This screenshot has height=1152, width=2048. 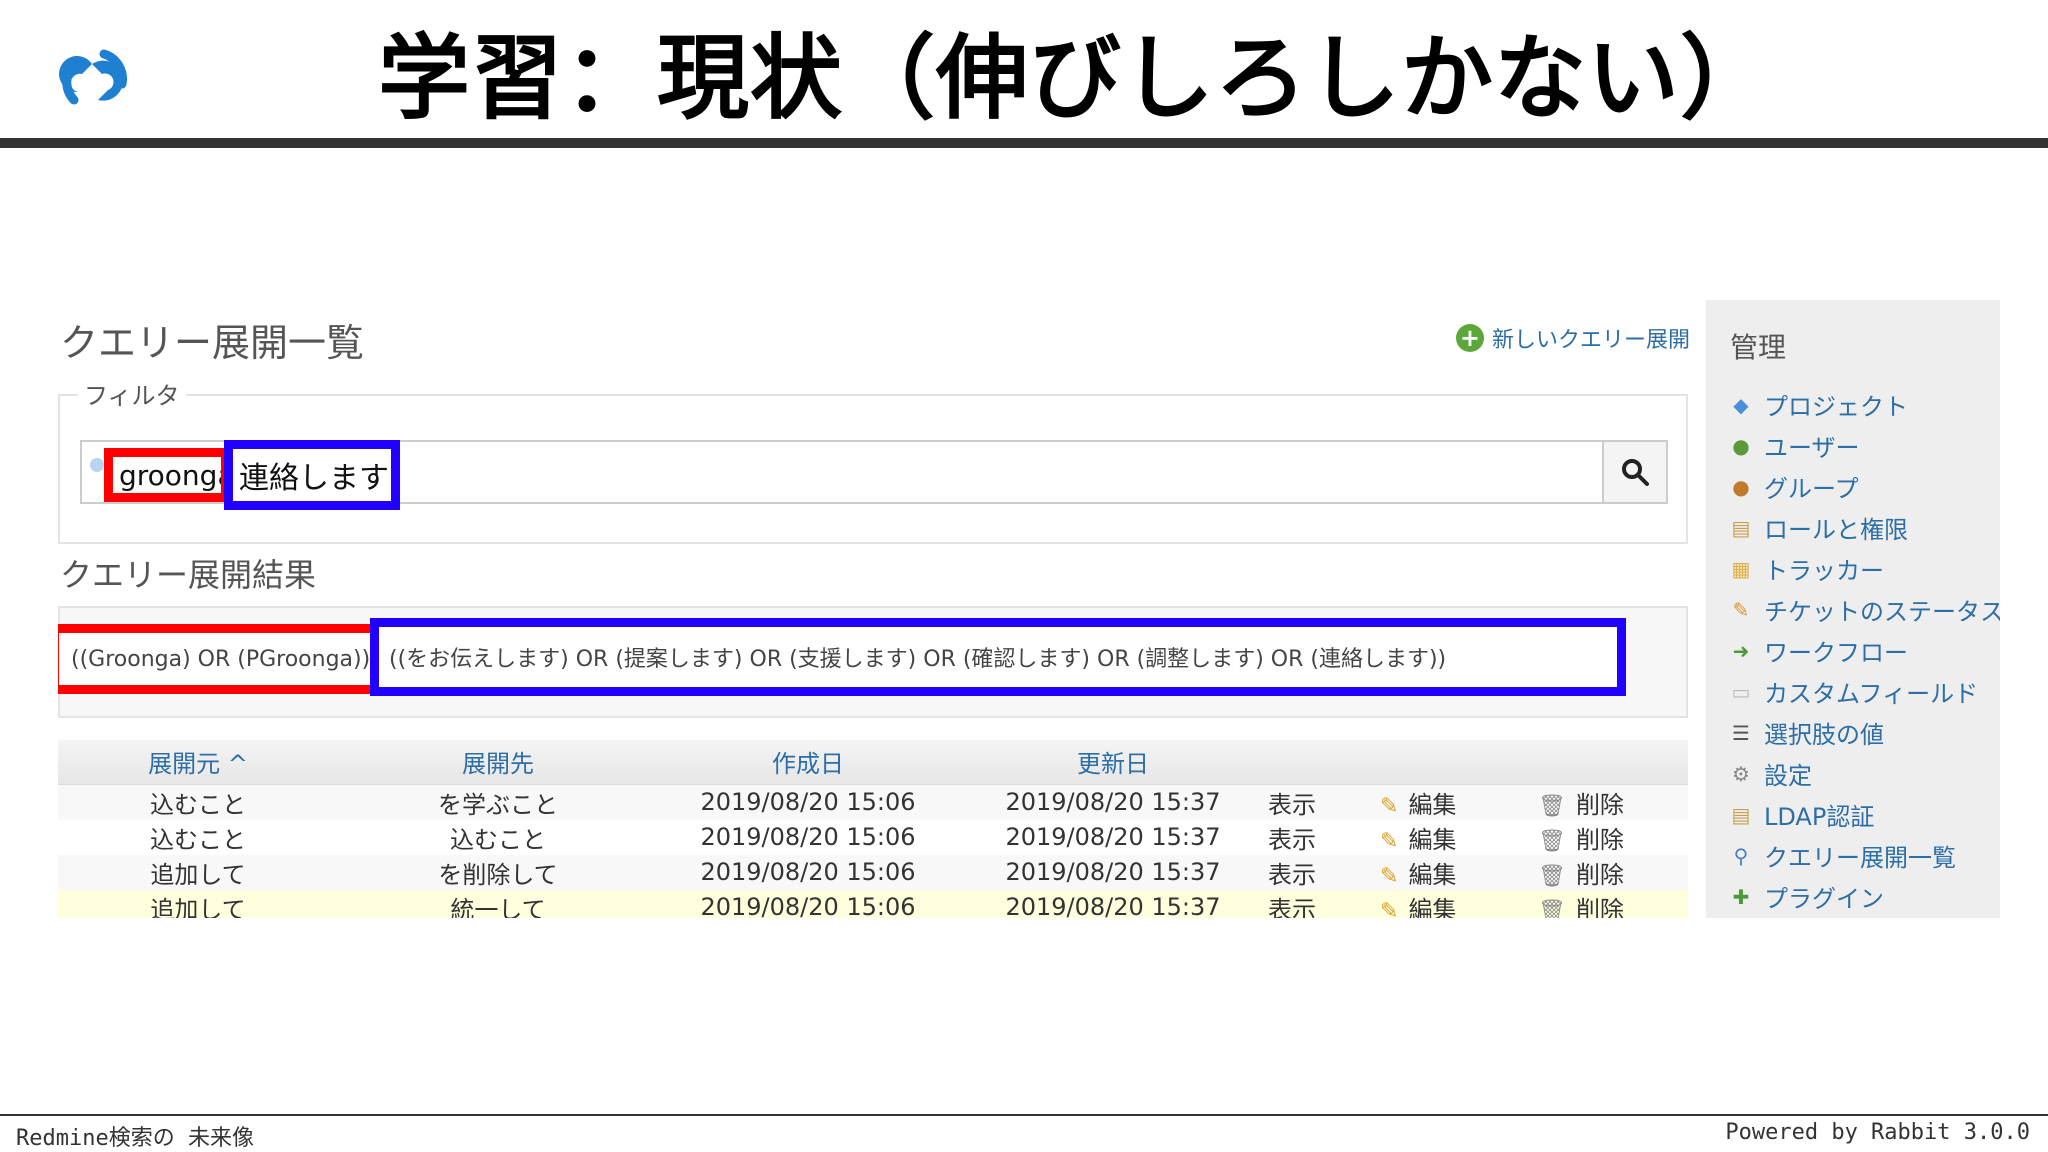 I want to click on sidebar-item-workflow: ➜ ワークフロー, so click(x=1864, y=650).